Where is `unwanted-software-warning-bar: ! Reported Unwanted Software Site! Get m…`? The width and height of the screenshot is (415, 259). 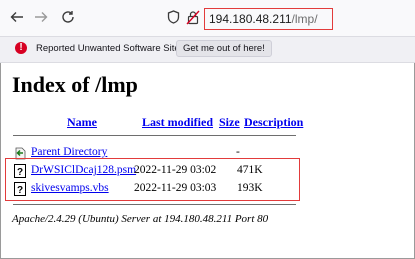
unwanted-software-warning-bar: ! Reported Unwanted Software Site! Get m… is located at coordinates (207, 49).